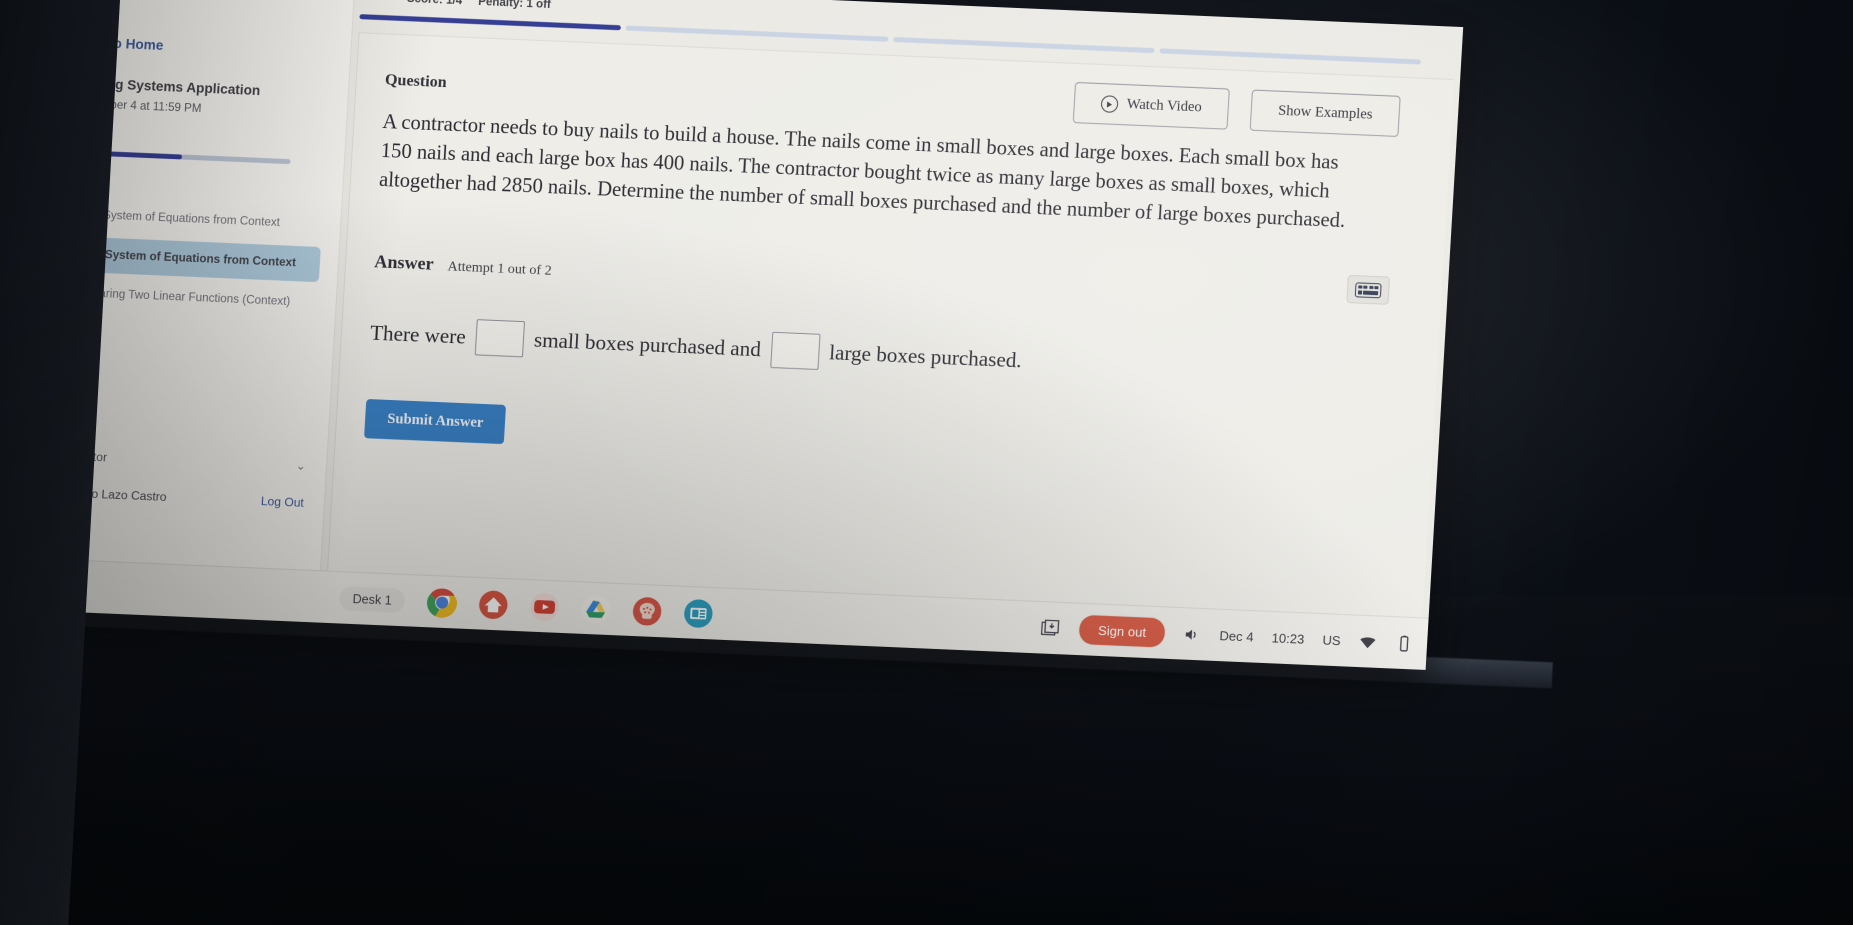  What do you see at coordinates (434, 4) in the screenshot?
I see `score-text: Score: 1/4` at bounding box center [434, 4].